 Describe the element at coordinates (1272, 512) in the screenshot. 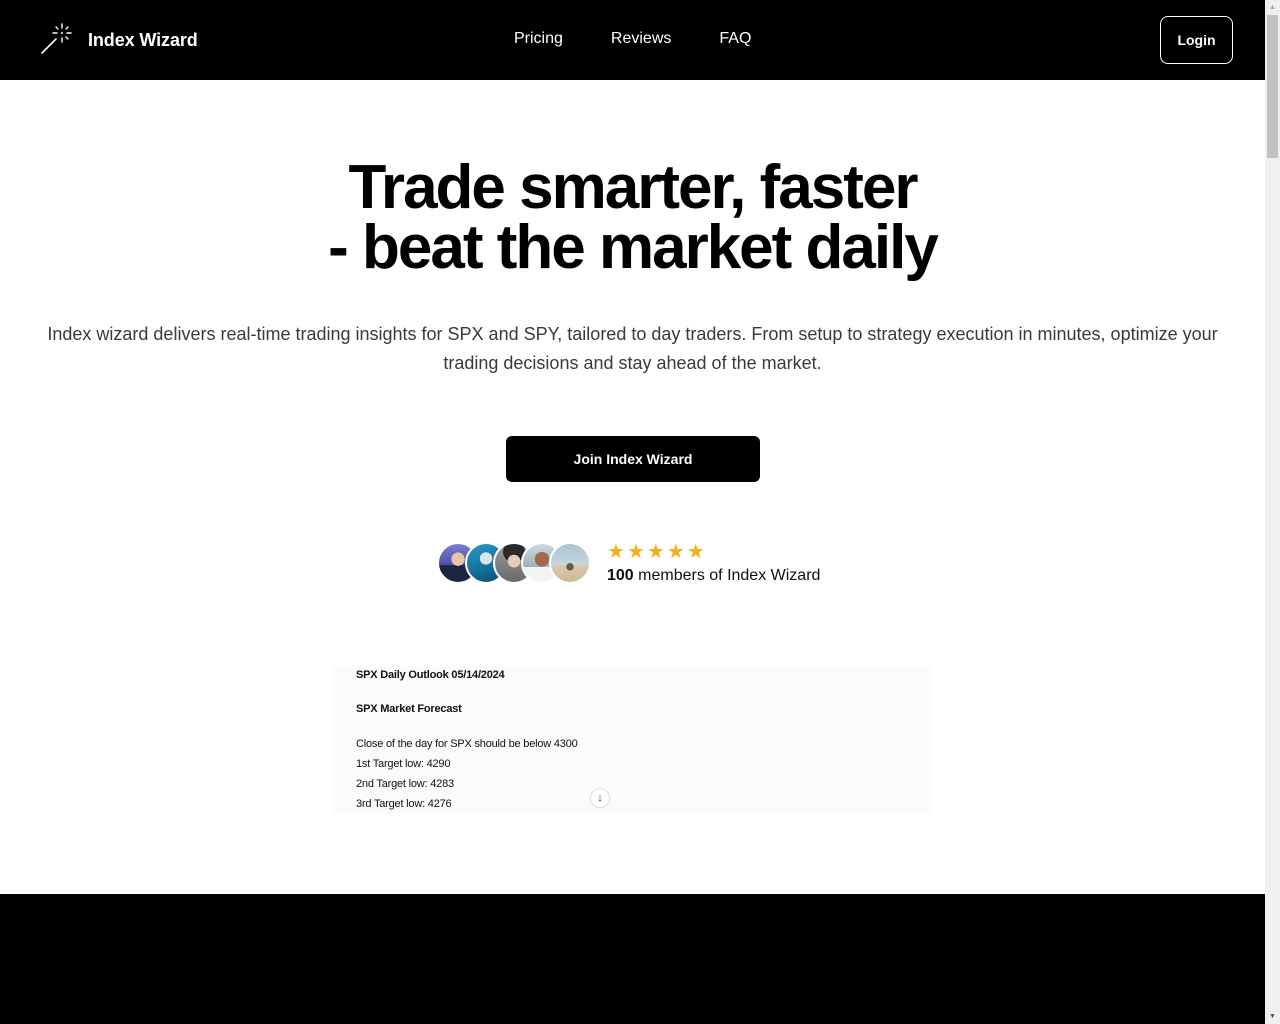

I see `page-scrollbar: ▲ ▼` at that location.